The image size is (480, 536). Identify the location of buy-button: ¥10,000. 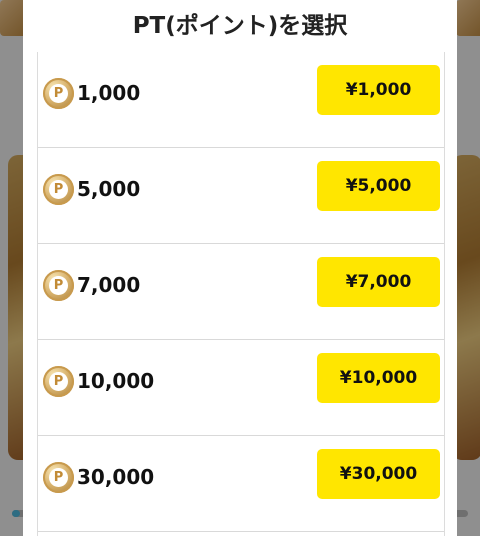
(378, 378).